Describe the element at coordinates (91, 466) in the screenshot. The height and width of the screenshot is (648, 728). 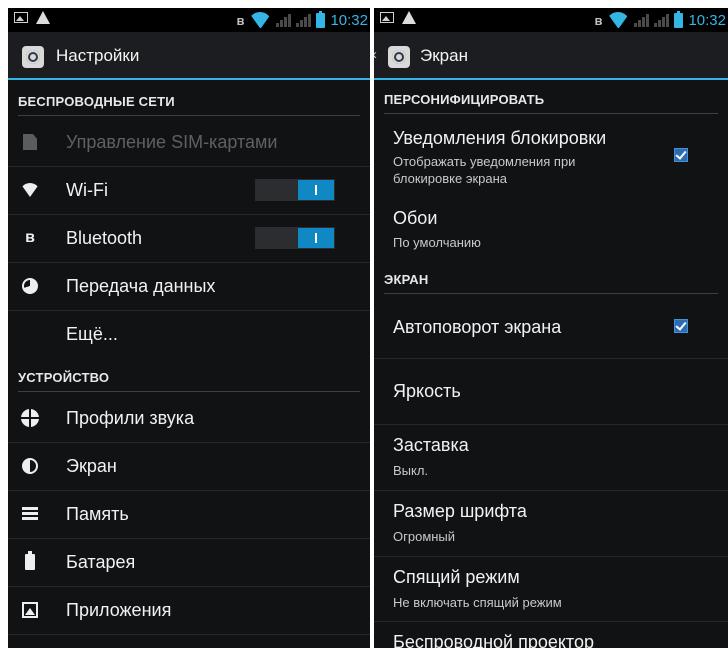
I see `menu-item-label: Экран` at that location.